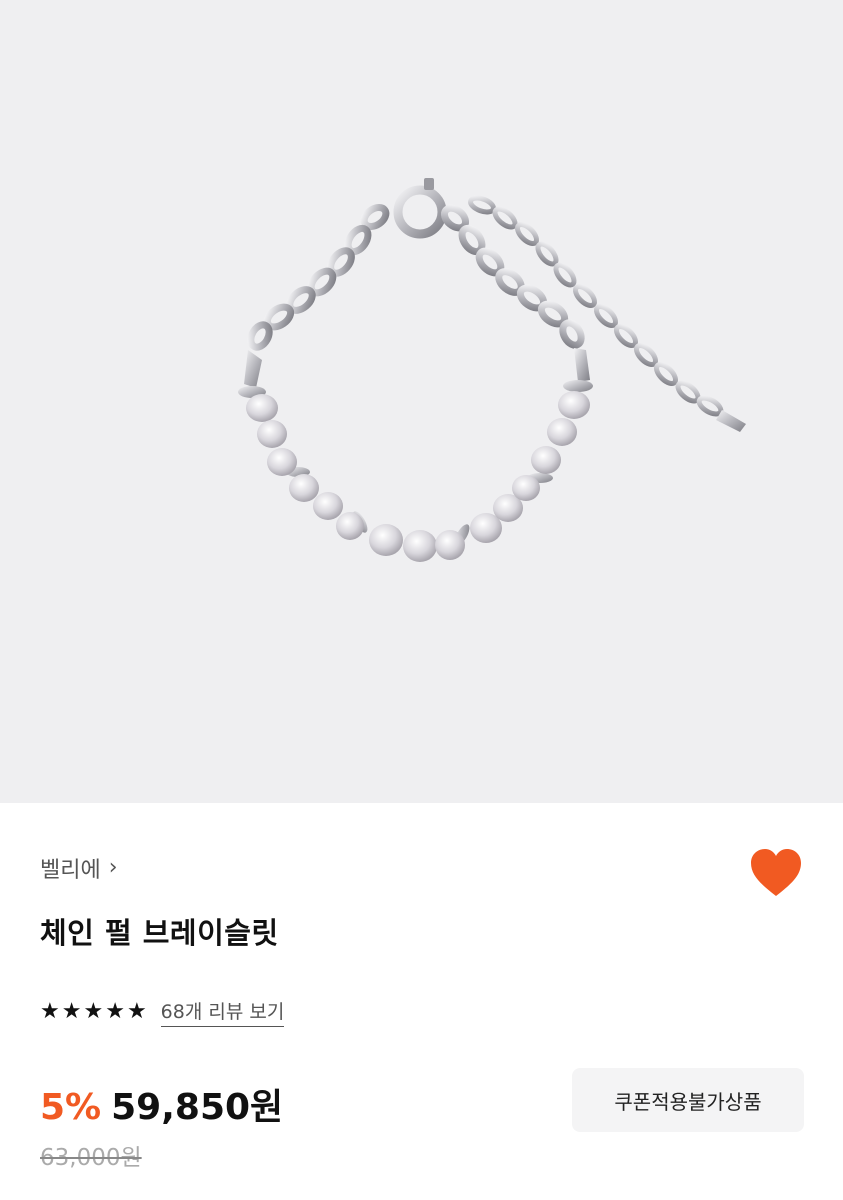 The height and width of the screenshot is (1200, 843). I want to click on coupon-status-badge: 쿠폰적용불가상품, so click(688, 1100).